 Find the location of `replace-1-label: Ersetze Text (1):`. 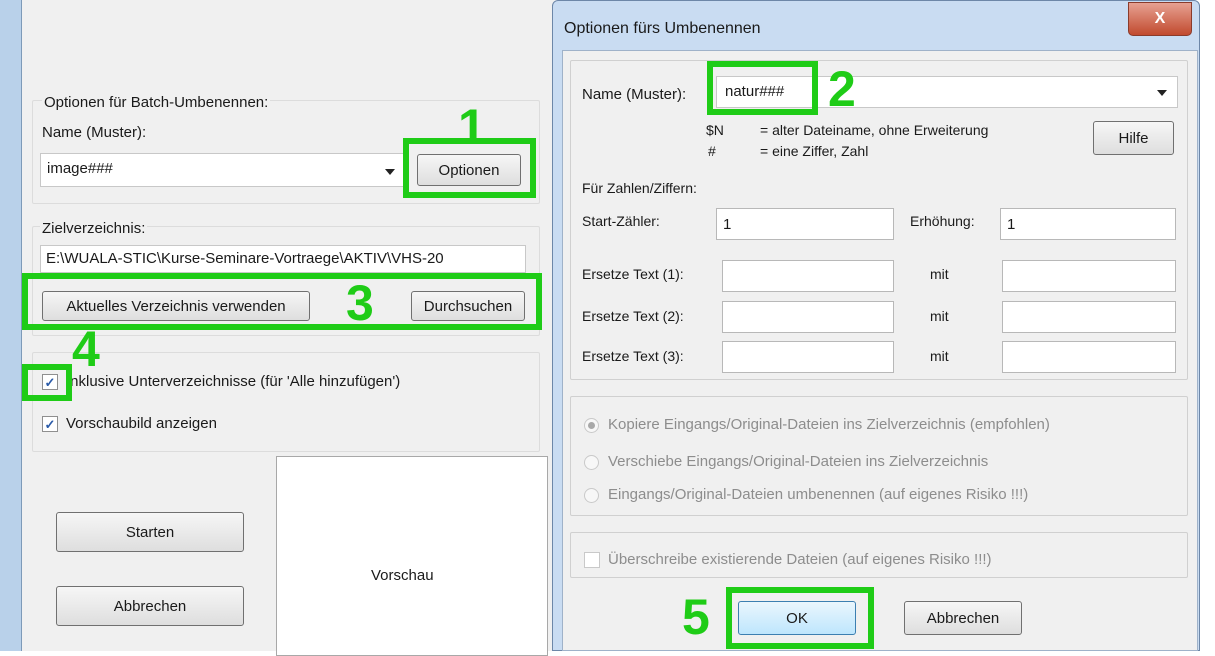

replace-1-label: Ersetze Text (1): is located at coordinates (633, 274).